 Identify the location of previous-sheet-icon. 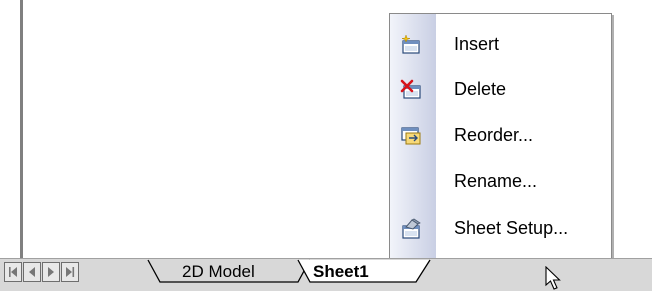
(32, 272).